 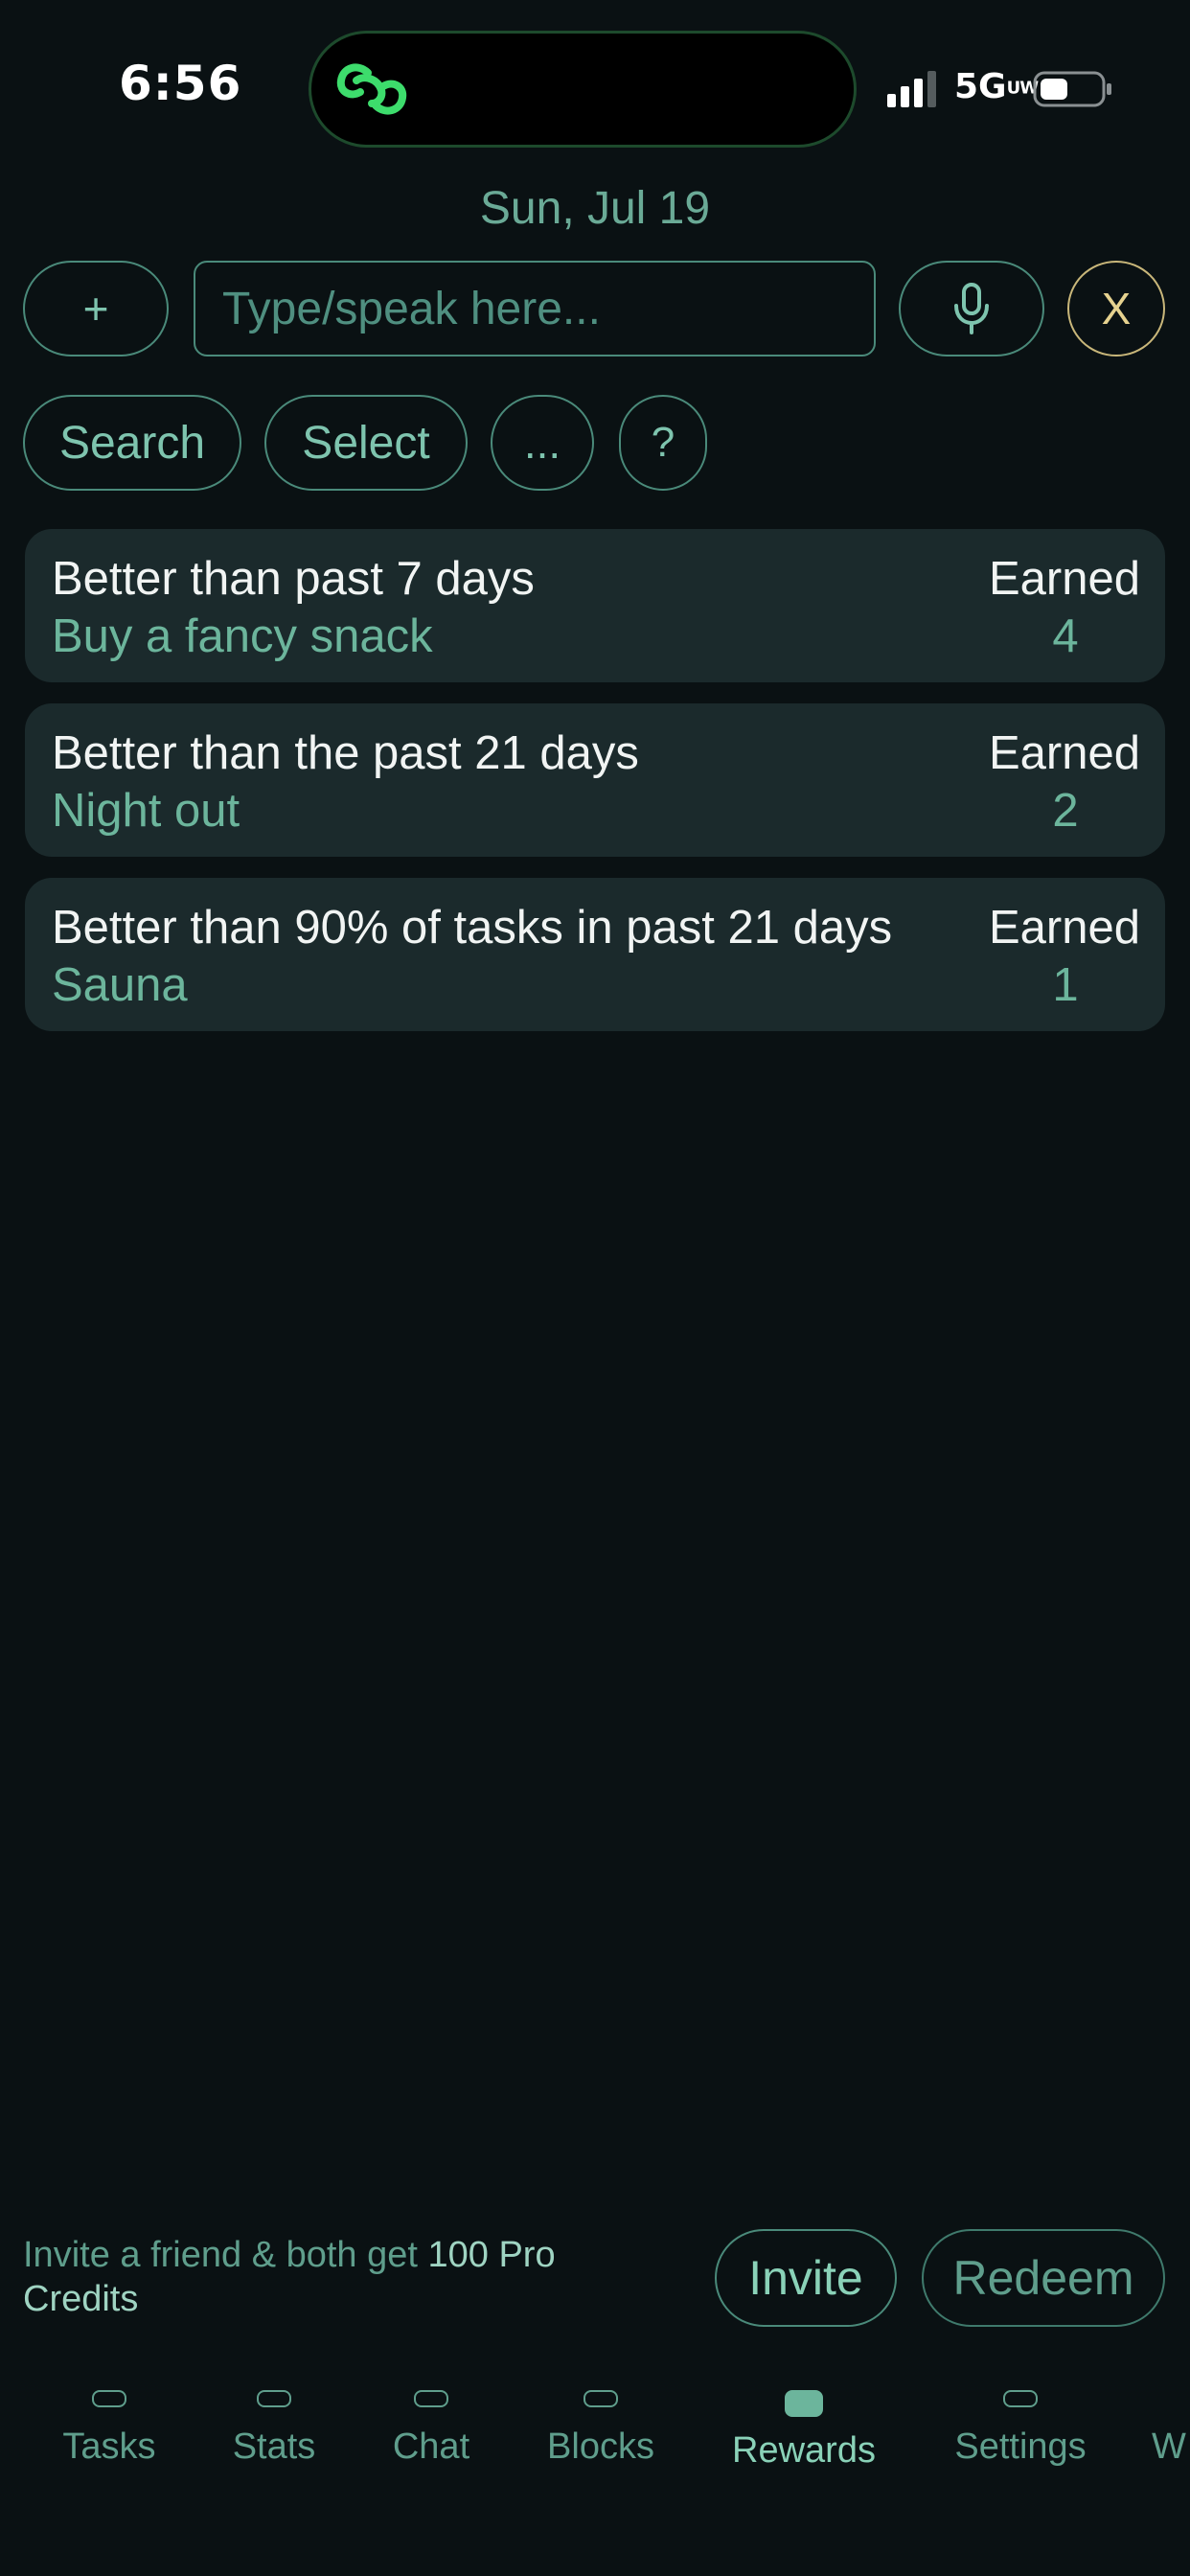 I want to click on network-type: 5GUW, so click(x=997, y=86).